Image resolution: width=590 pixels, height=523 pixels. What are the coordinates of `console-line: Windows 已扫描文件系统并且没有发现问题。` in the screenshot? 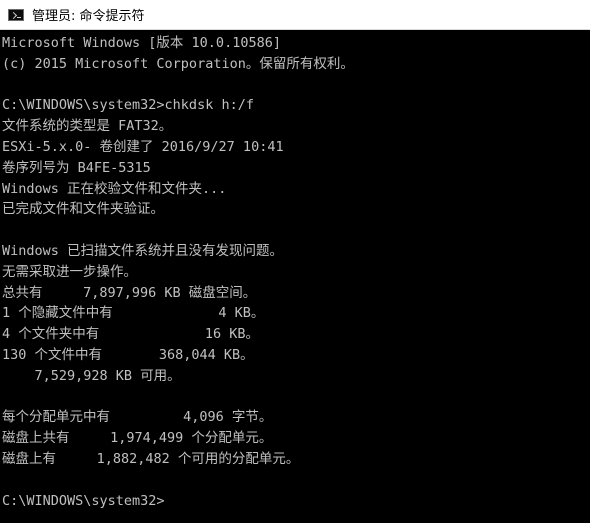 It's located at (143, 250).